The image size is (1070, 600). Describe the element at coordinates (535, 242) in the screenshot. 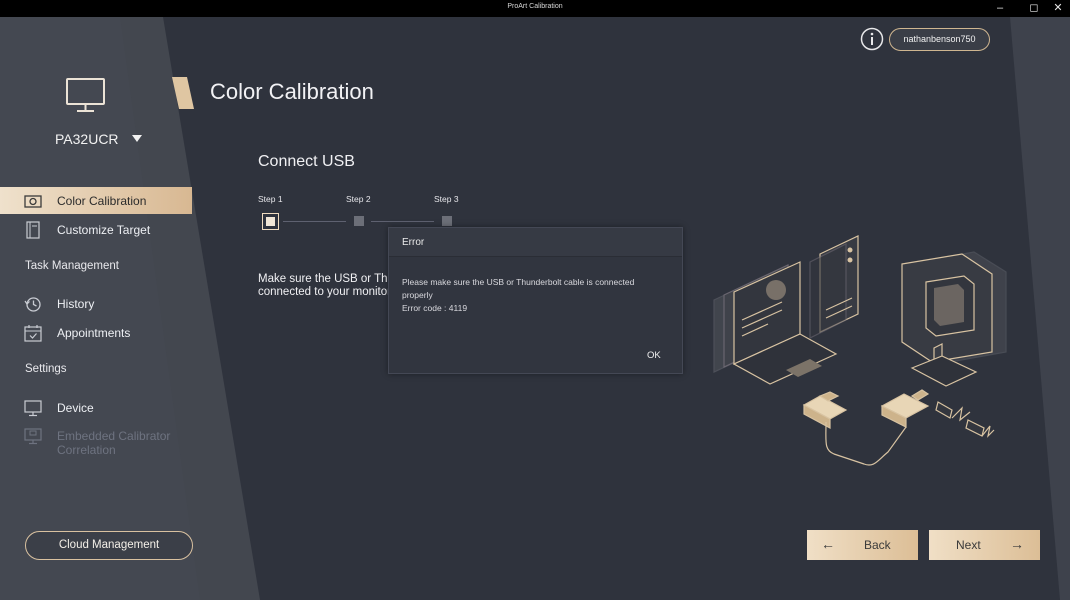

I see `dialog-header: Error` at that location.